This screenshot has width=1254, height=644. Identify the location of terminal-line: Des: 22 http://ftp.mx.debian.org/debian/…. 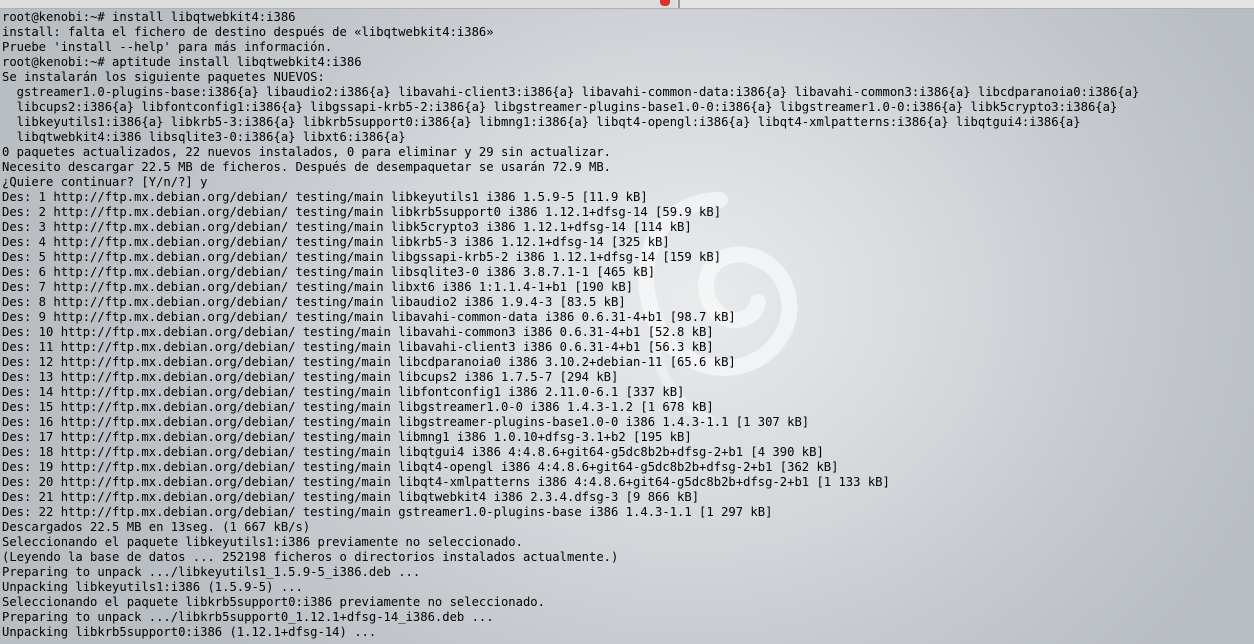
(387, 512).